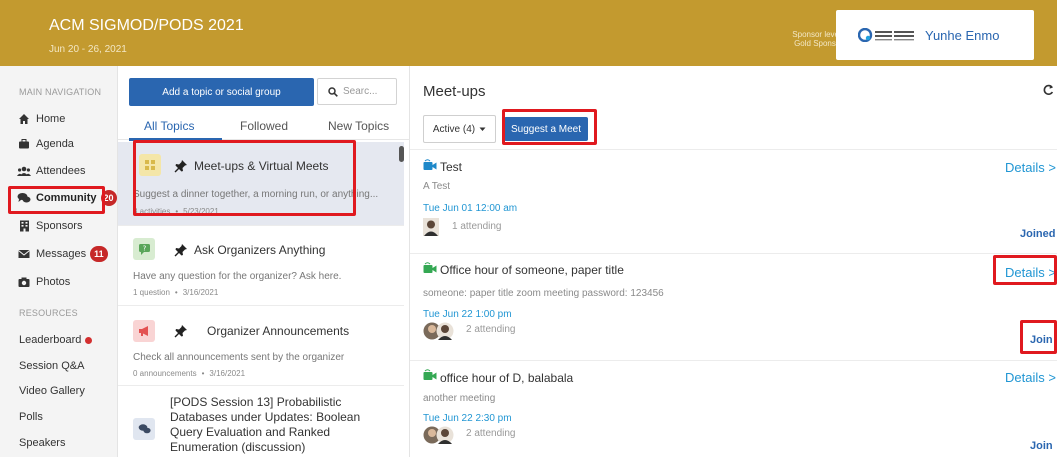  What do you see at coordinates (61, 171) in the screenshot?
I see `nav-item-attendees-label: Attendees` at bounding box center [61, 171].